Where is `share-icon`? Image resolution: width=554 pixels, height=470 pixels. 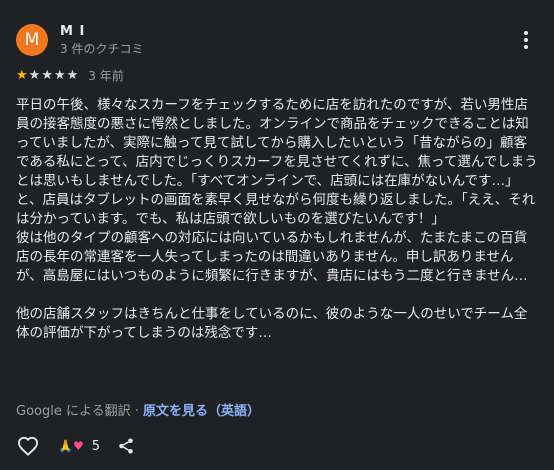 share-icon is located at coordinates (126, 446).